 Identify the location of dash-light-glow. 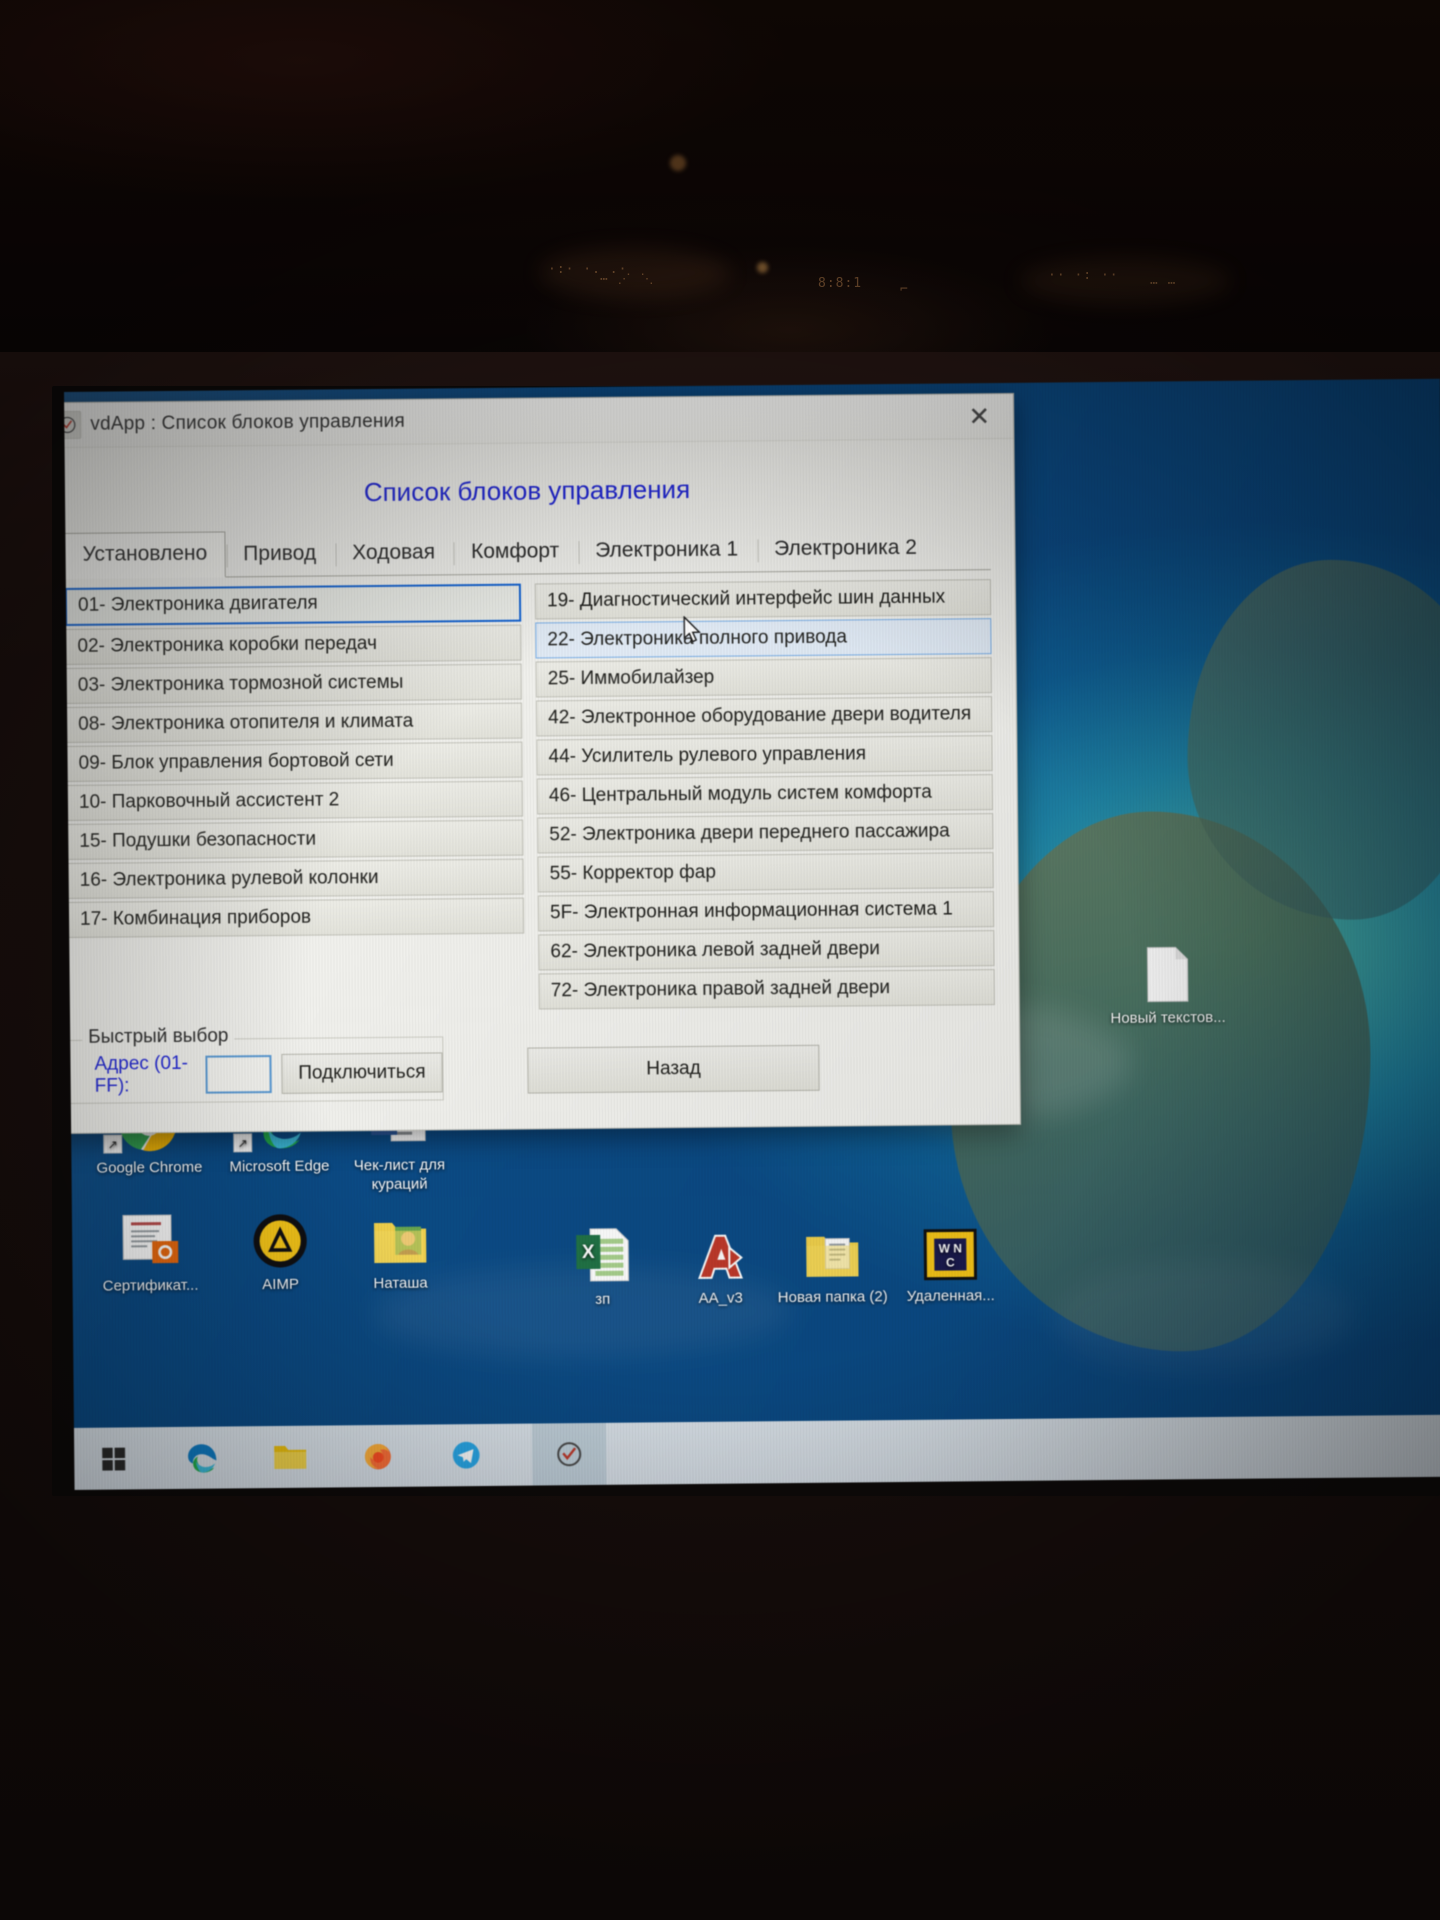
(678, 163).